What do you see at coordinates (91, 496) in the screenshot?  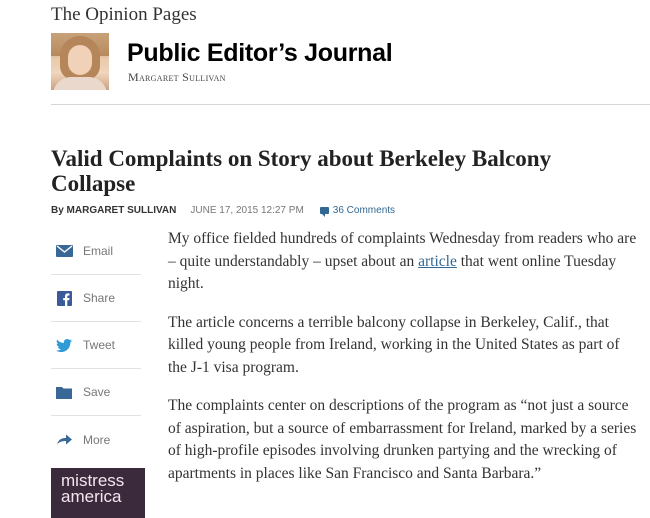 I see `ad-line-2: america` at bounding box center [91, 496].